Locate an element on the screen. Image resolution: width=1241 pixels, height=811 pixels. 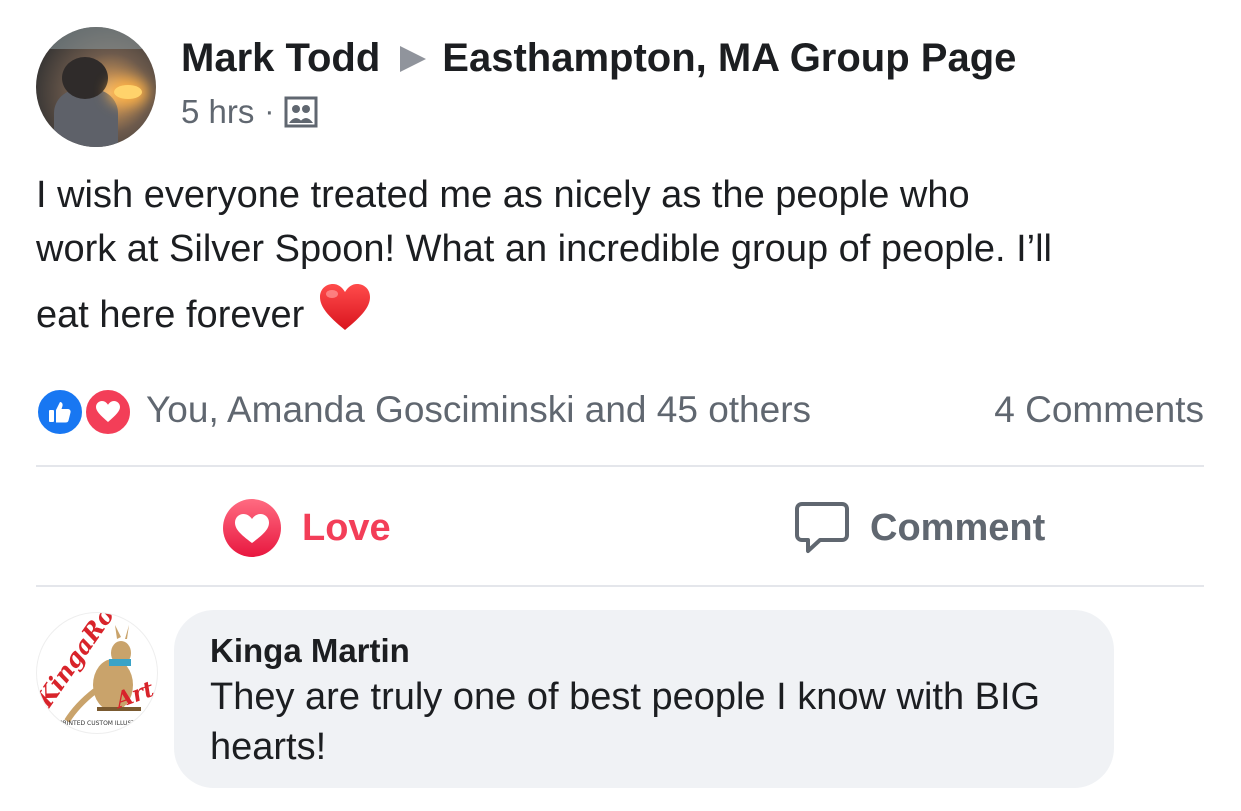
post-meta: 5 hrs · is located at coordinates (249, 112).